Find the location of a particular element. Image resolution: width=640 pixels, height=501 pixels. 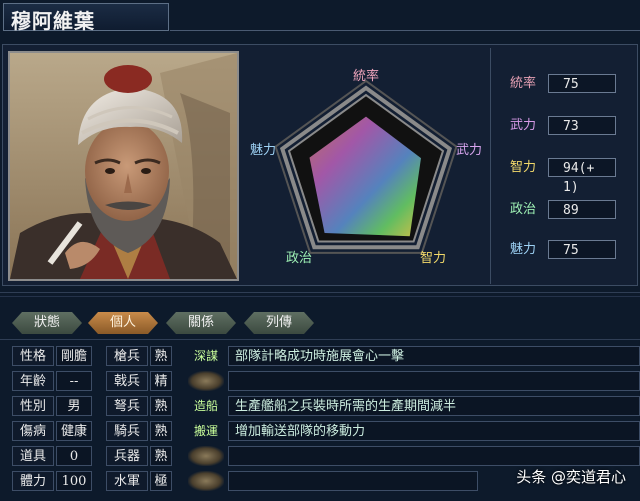

general-name-plate: 穆阿維葉 is located at coordinates (86, 18).